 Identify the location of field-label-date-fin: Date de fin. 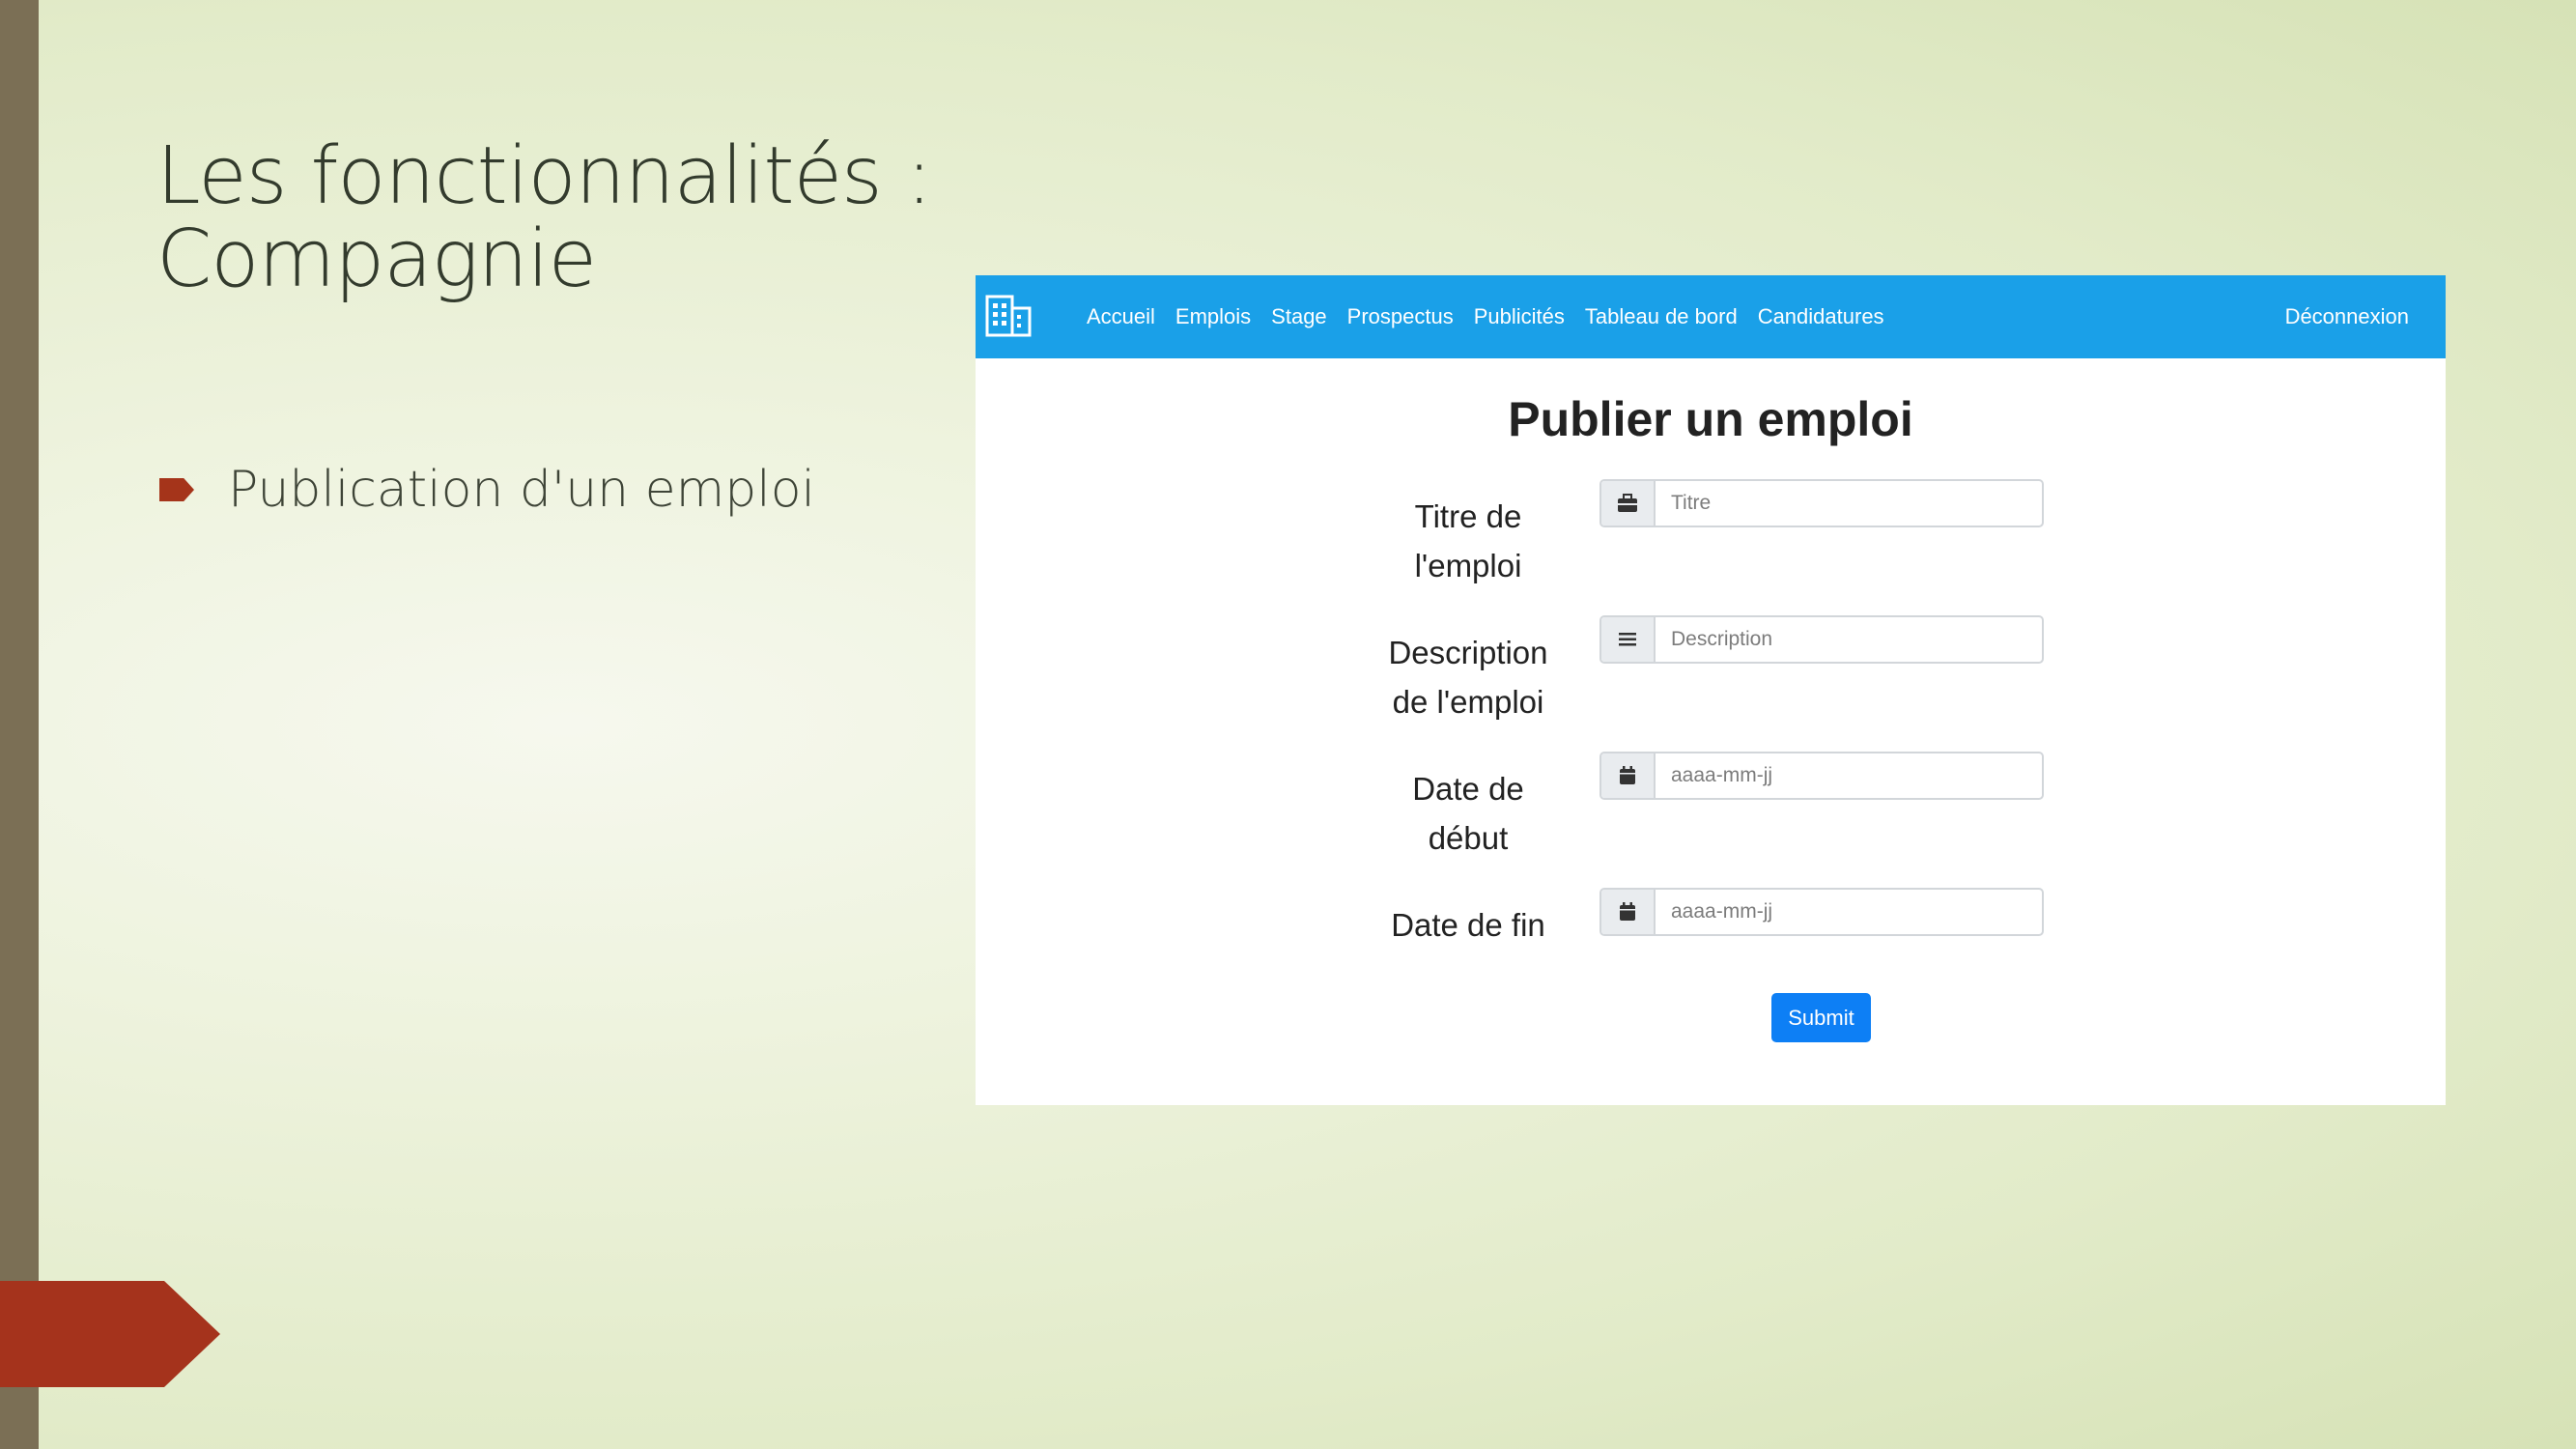
(1468, 925).